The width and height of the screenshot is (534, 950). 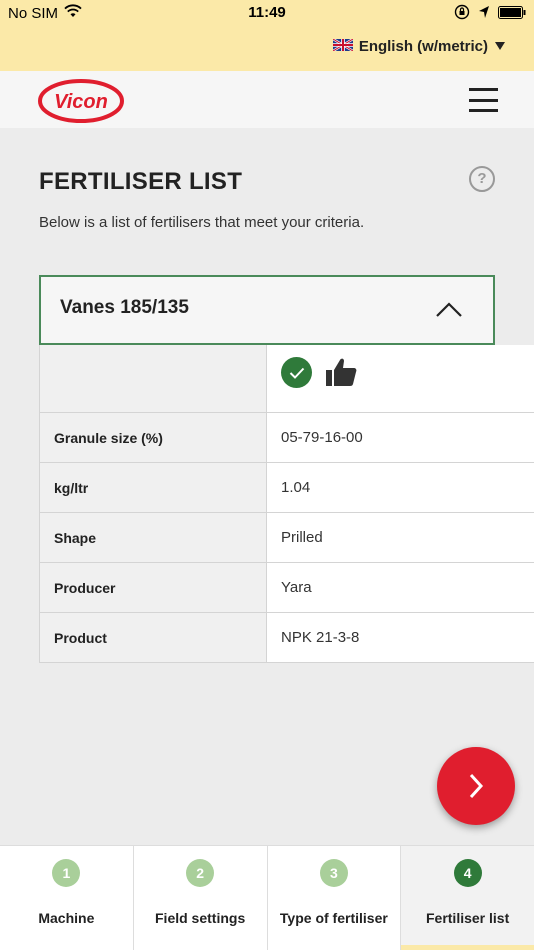 I want to click on app-header: Vicon, so click(x=267, y=99).